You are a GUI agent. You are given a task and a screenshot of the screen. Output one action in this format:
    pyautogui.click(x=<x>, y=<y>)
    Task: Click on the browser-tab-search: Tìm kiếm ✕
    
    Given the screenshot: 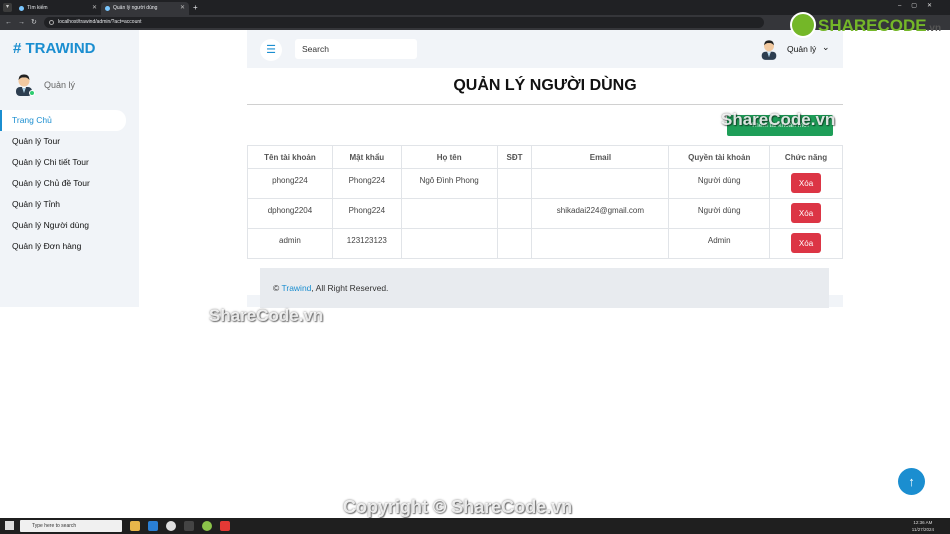 What is the action you would take?
    pyautogui.click(x=58, y=8)
    